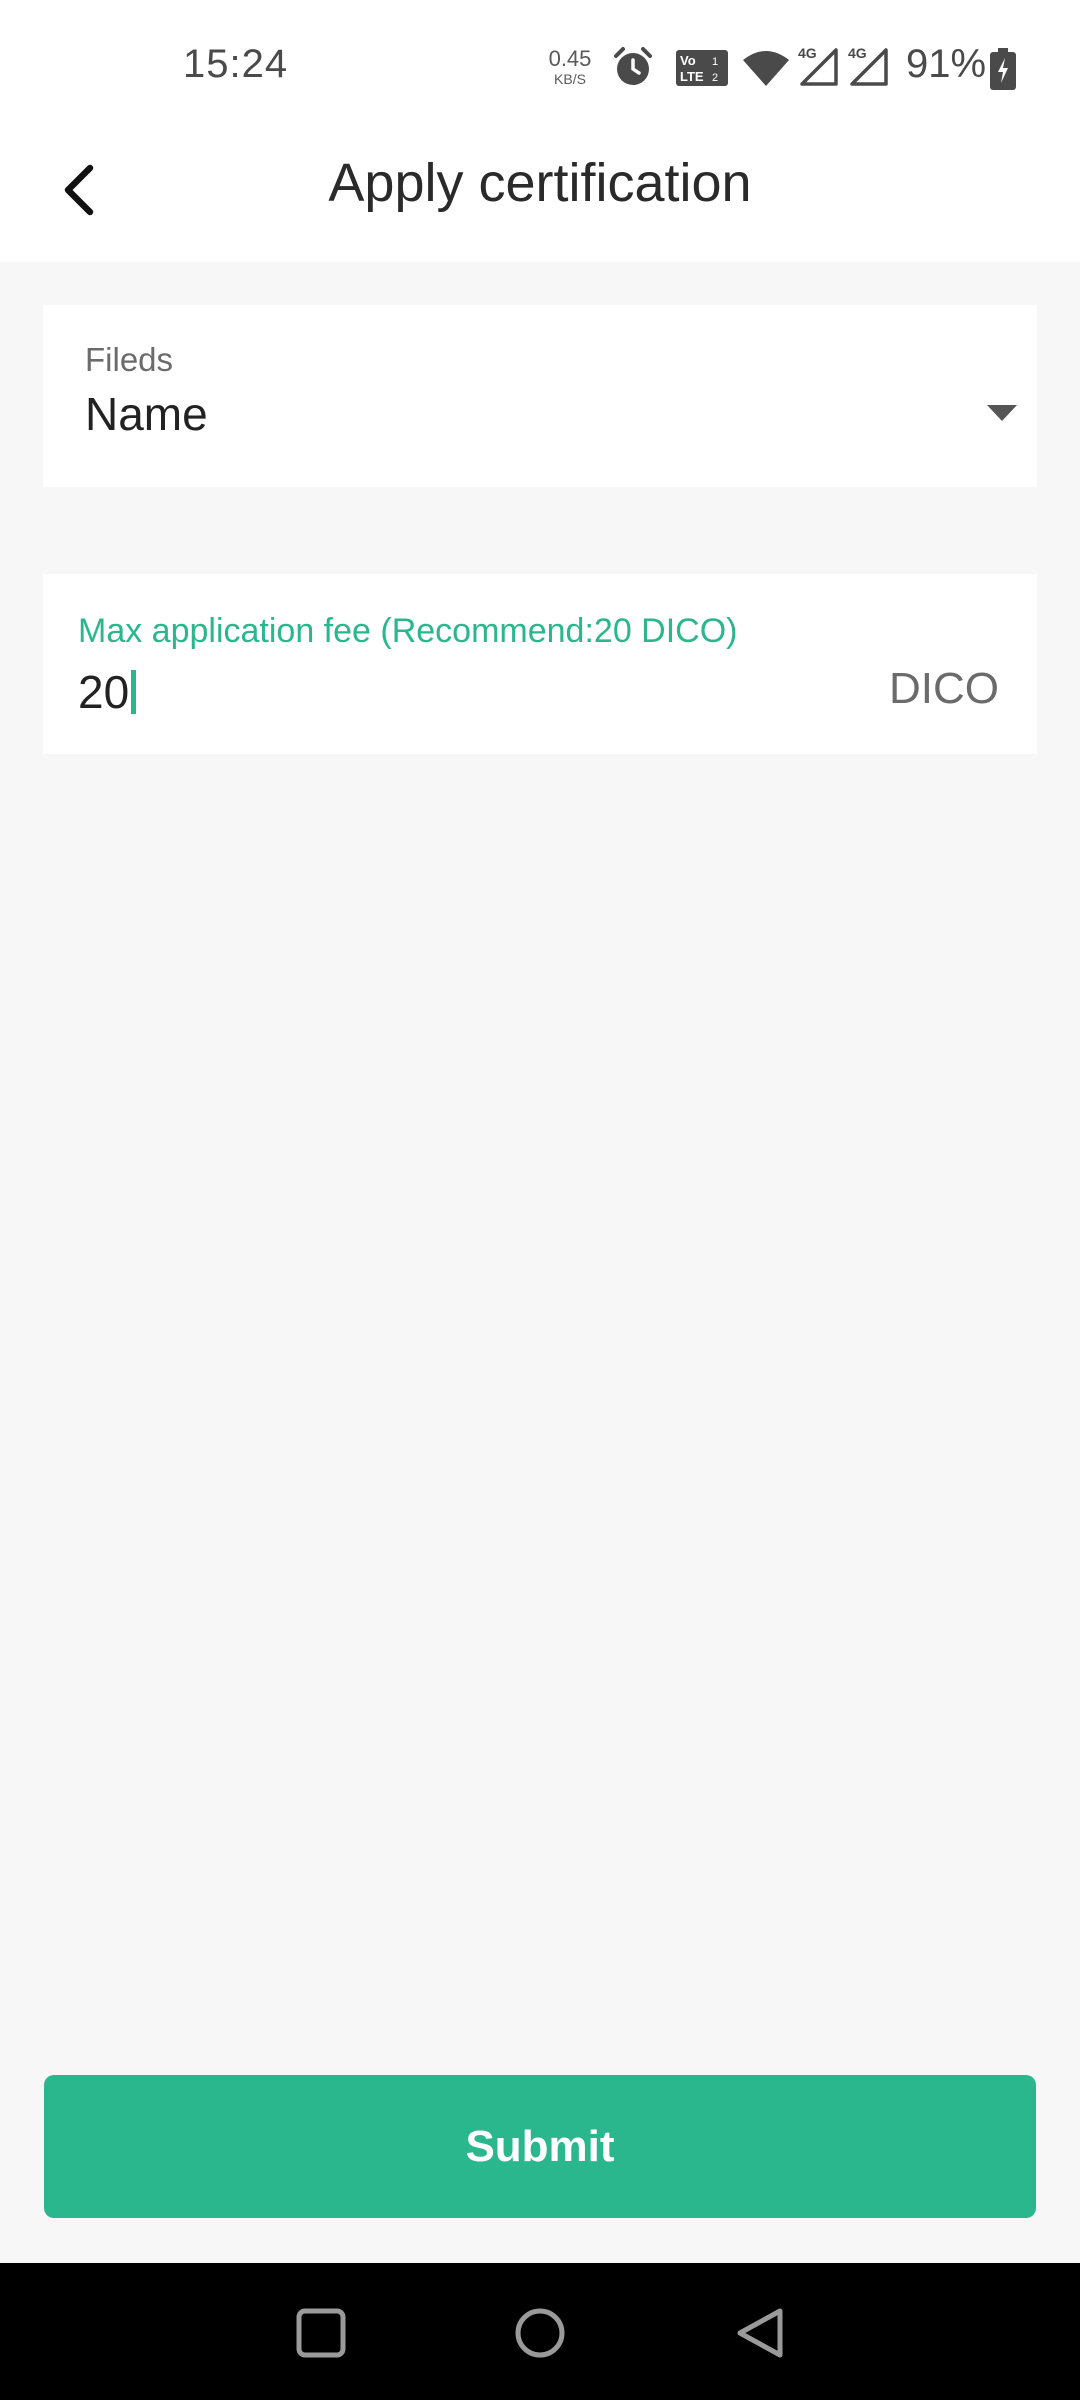 This screenshot has height=2400, width=1080. What do you see at coordinates (688, 60) in the screenshot?
I see `svg-text: Vo` at bounding box center [688, 60].